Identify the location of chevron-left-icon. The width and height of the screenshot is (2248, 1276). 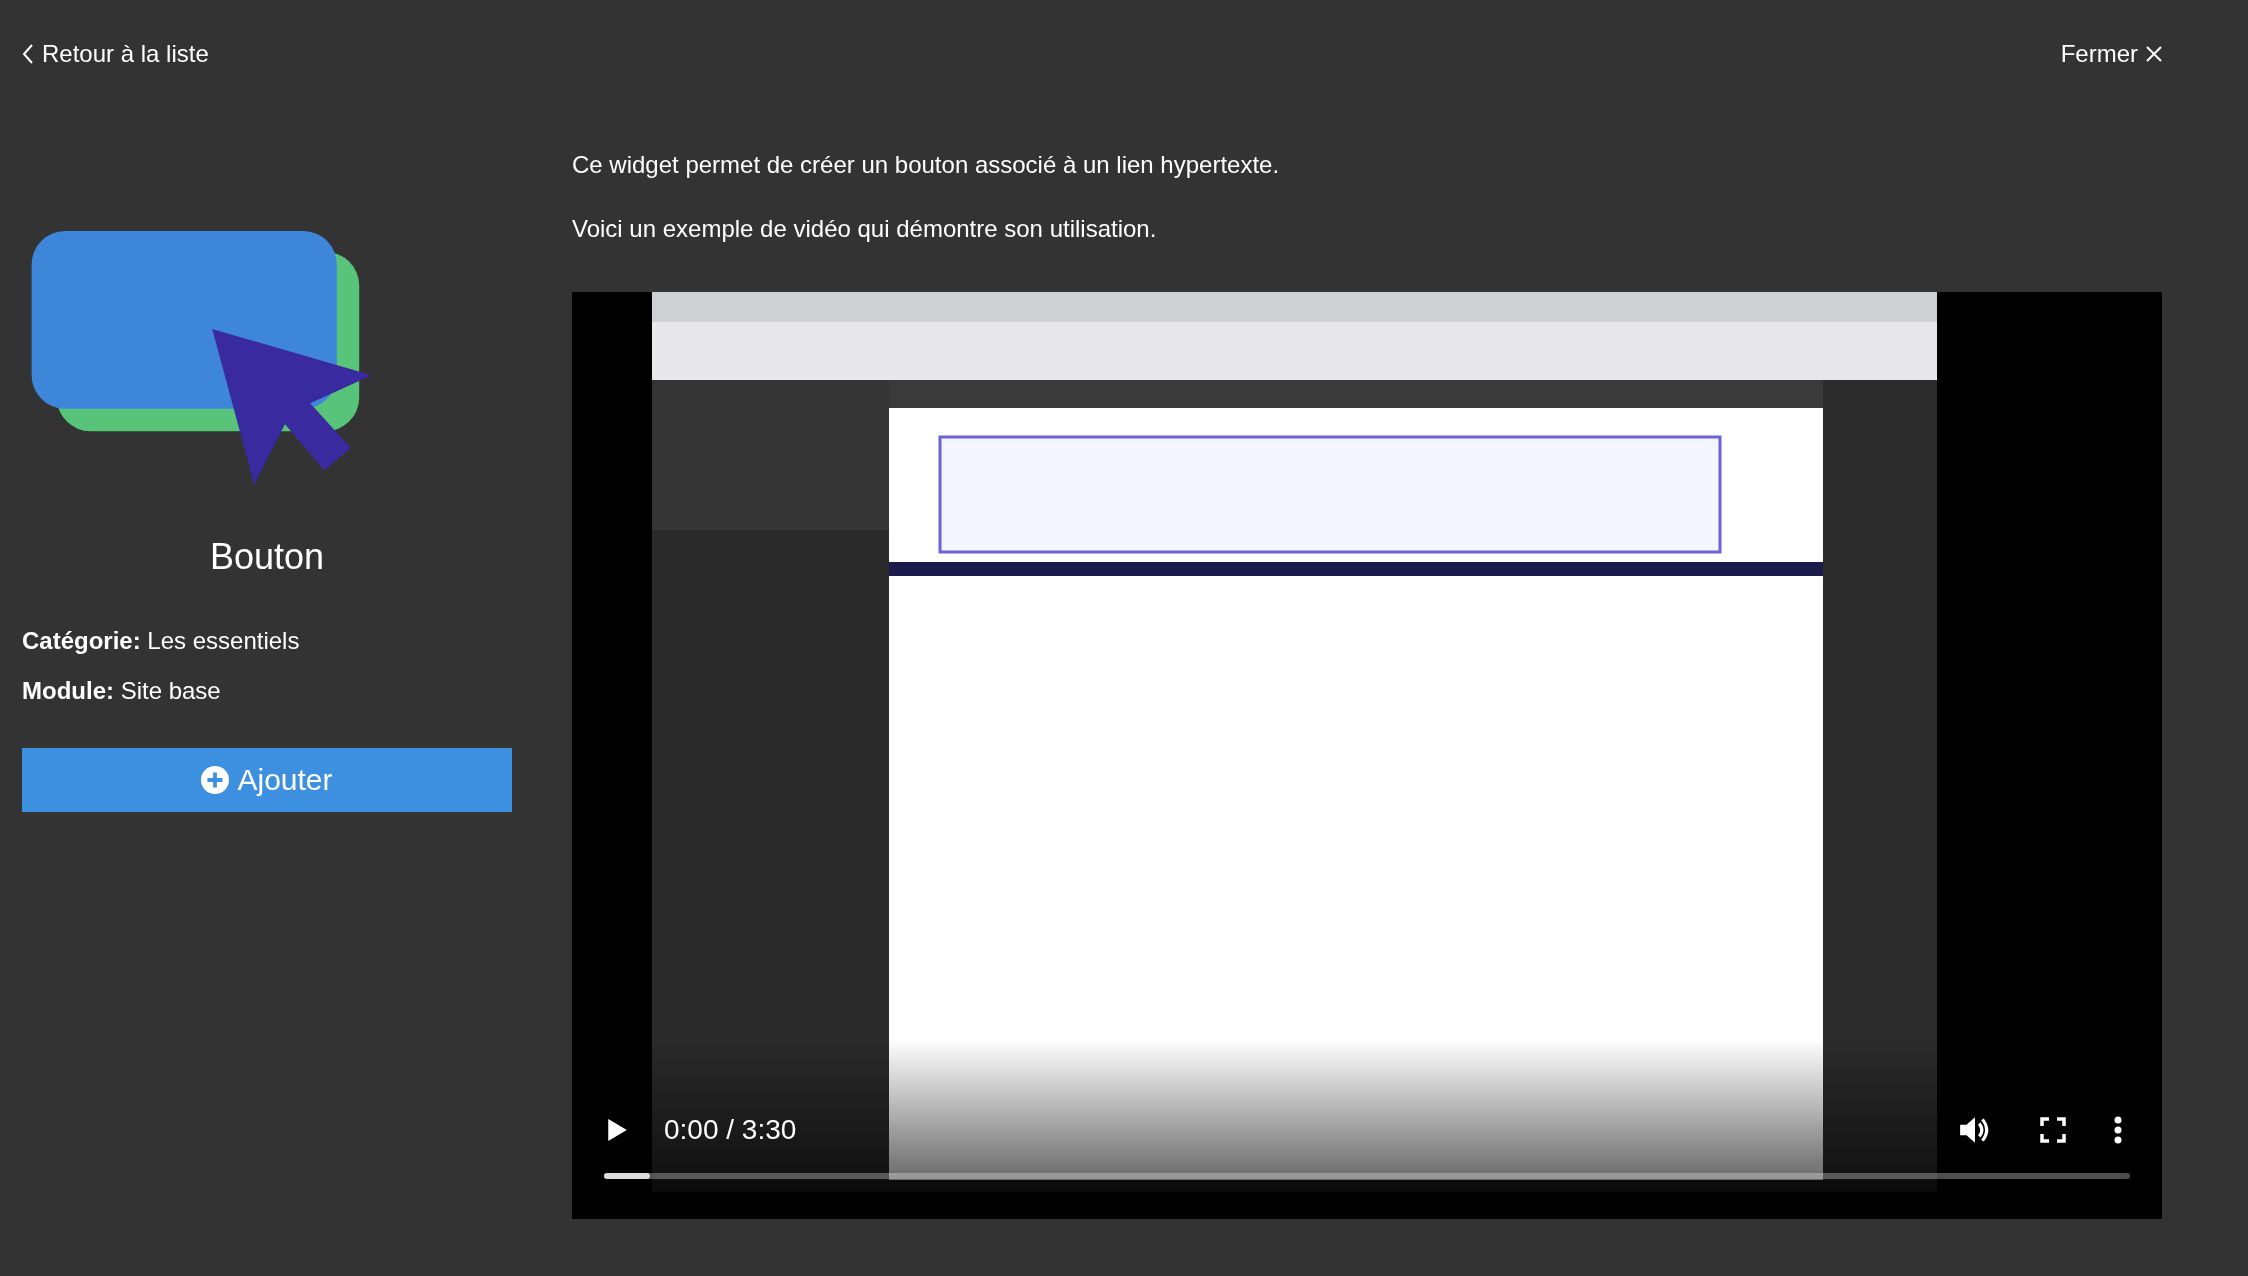
(28, 54).